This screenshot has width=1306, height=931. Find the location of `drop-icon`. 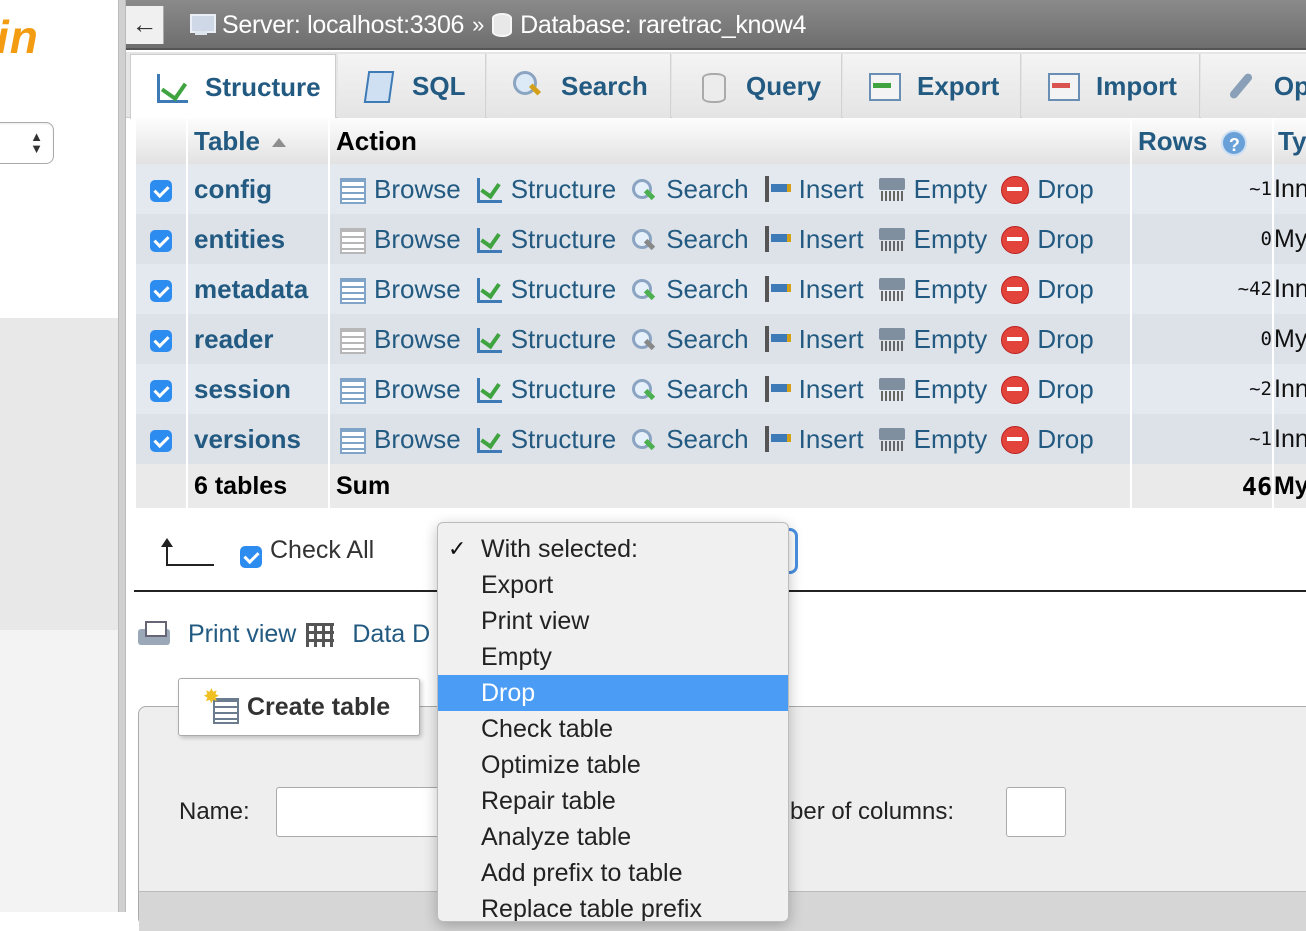

drop-icon is located at coordinates (1015, 240).